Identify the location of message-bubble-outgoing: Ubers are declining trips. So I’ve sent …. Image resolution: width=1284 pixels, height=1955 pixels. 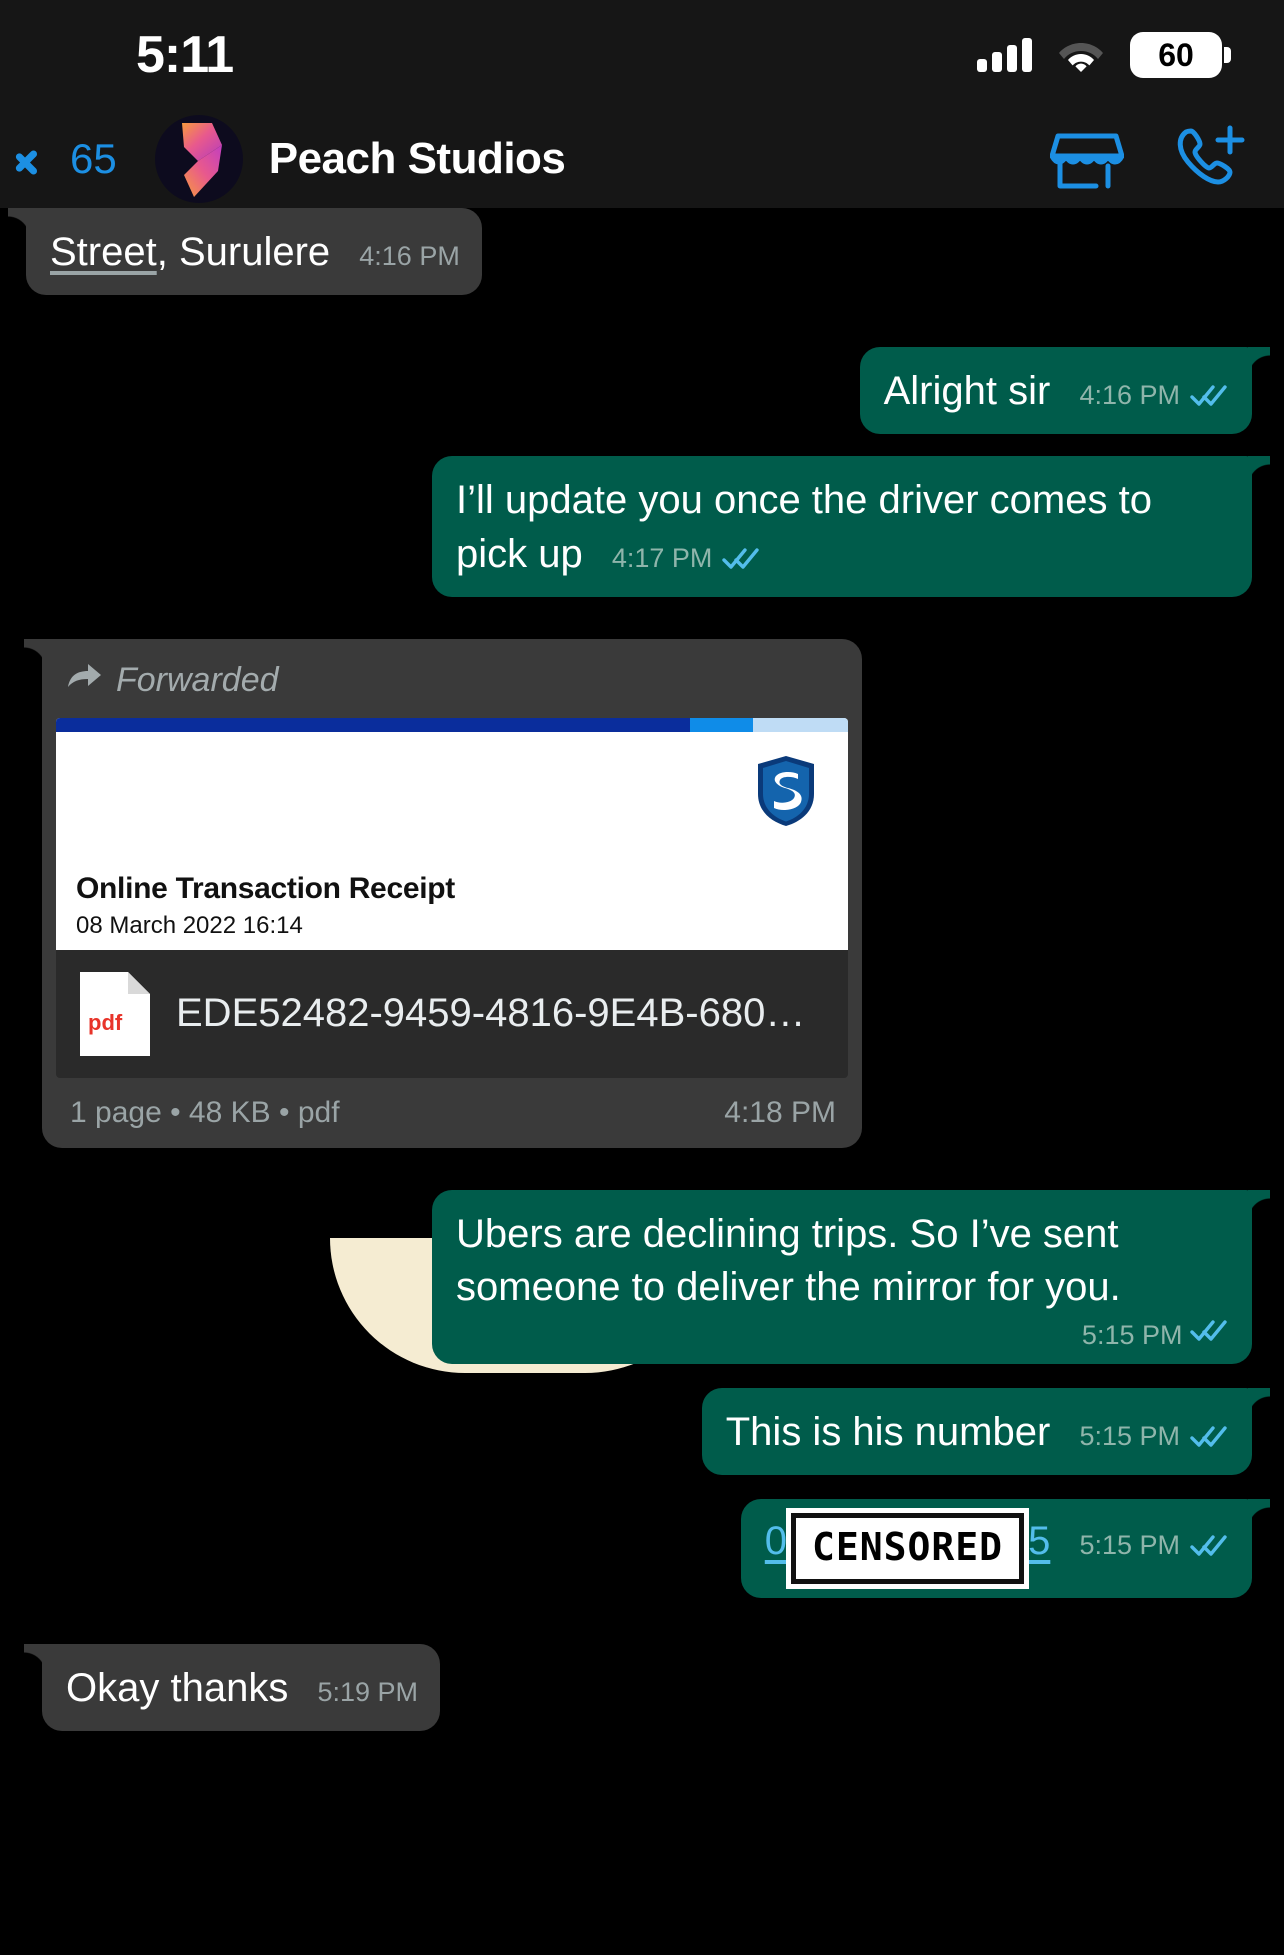
(842, 1277).